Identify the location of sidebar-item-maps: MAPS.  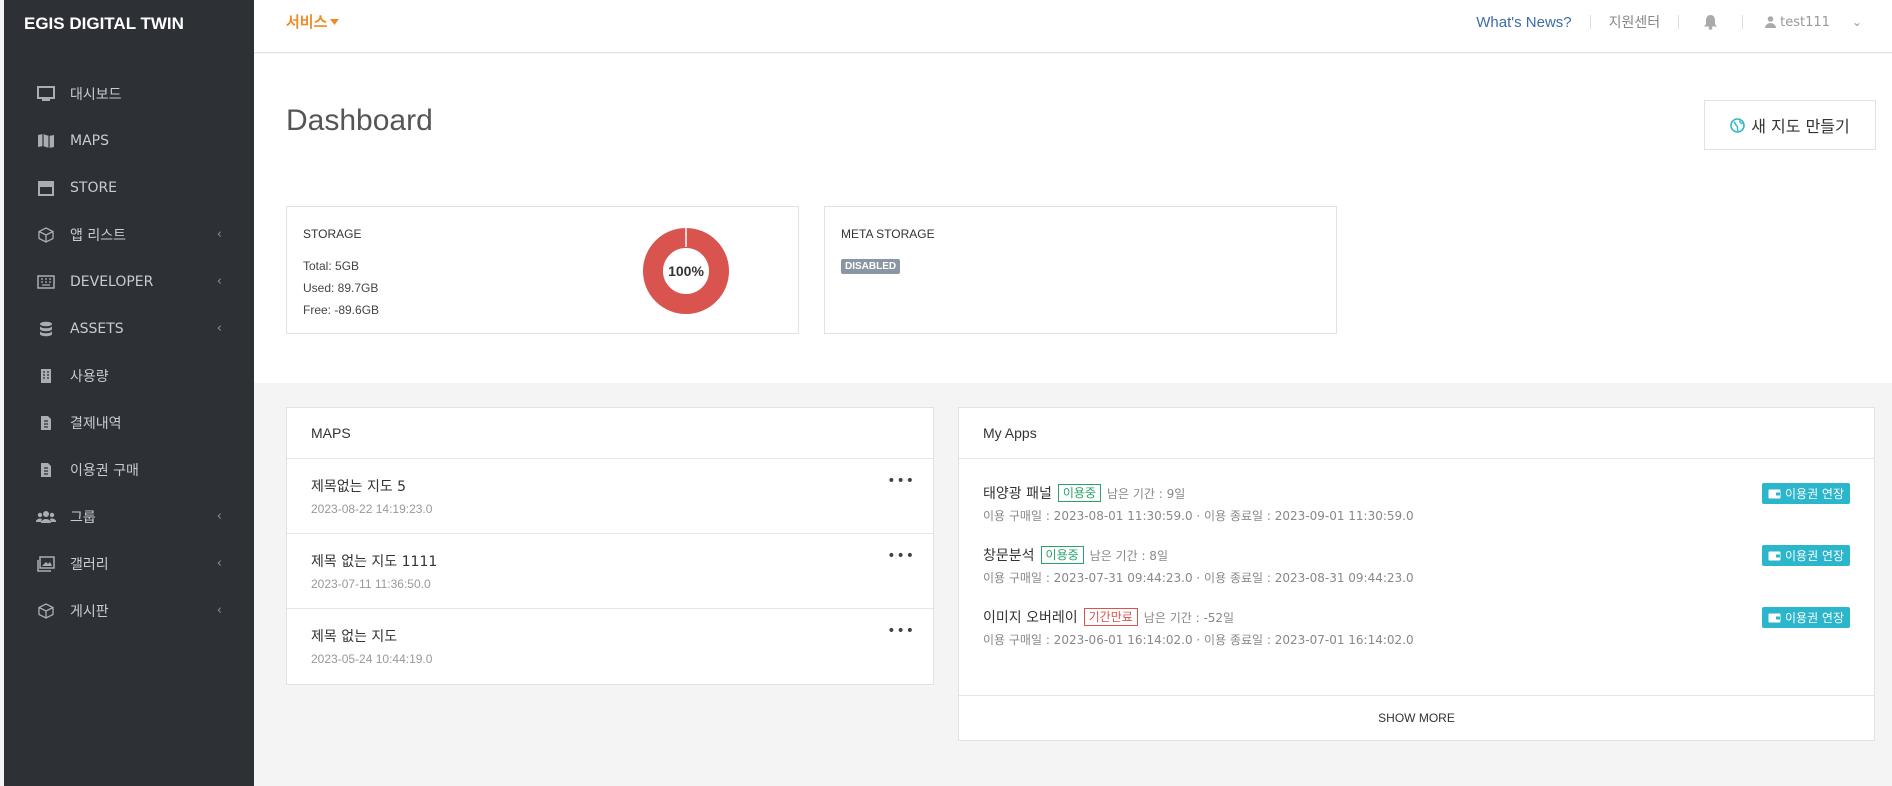
(129, 140).